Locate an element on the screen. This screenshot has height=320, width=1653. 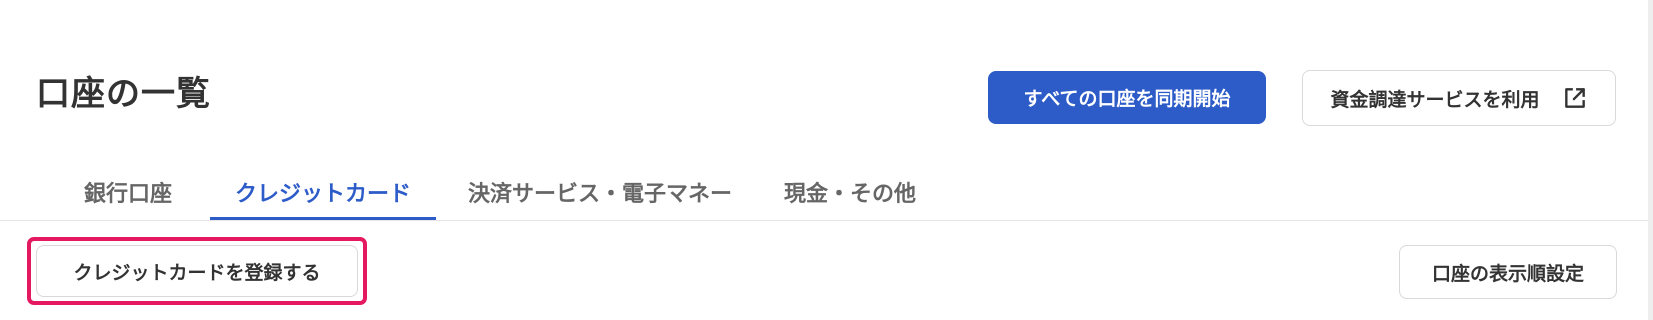
sync-all-accounts-button: すべての口座を同期開始 is located at coordinates (1127, 97).